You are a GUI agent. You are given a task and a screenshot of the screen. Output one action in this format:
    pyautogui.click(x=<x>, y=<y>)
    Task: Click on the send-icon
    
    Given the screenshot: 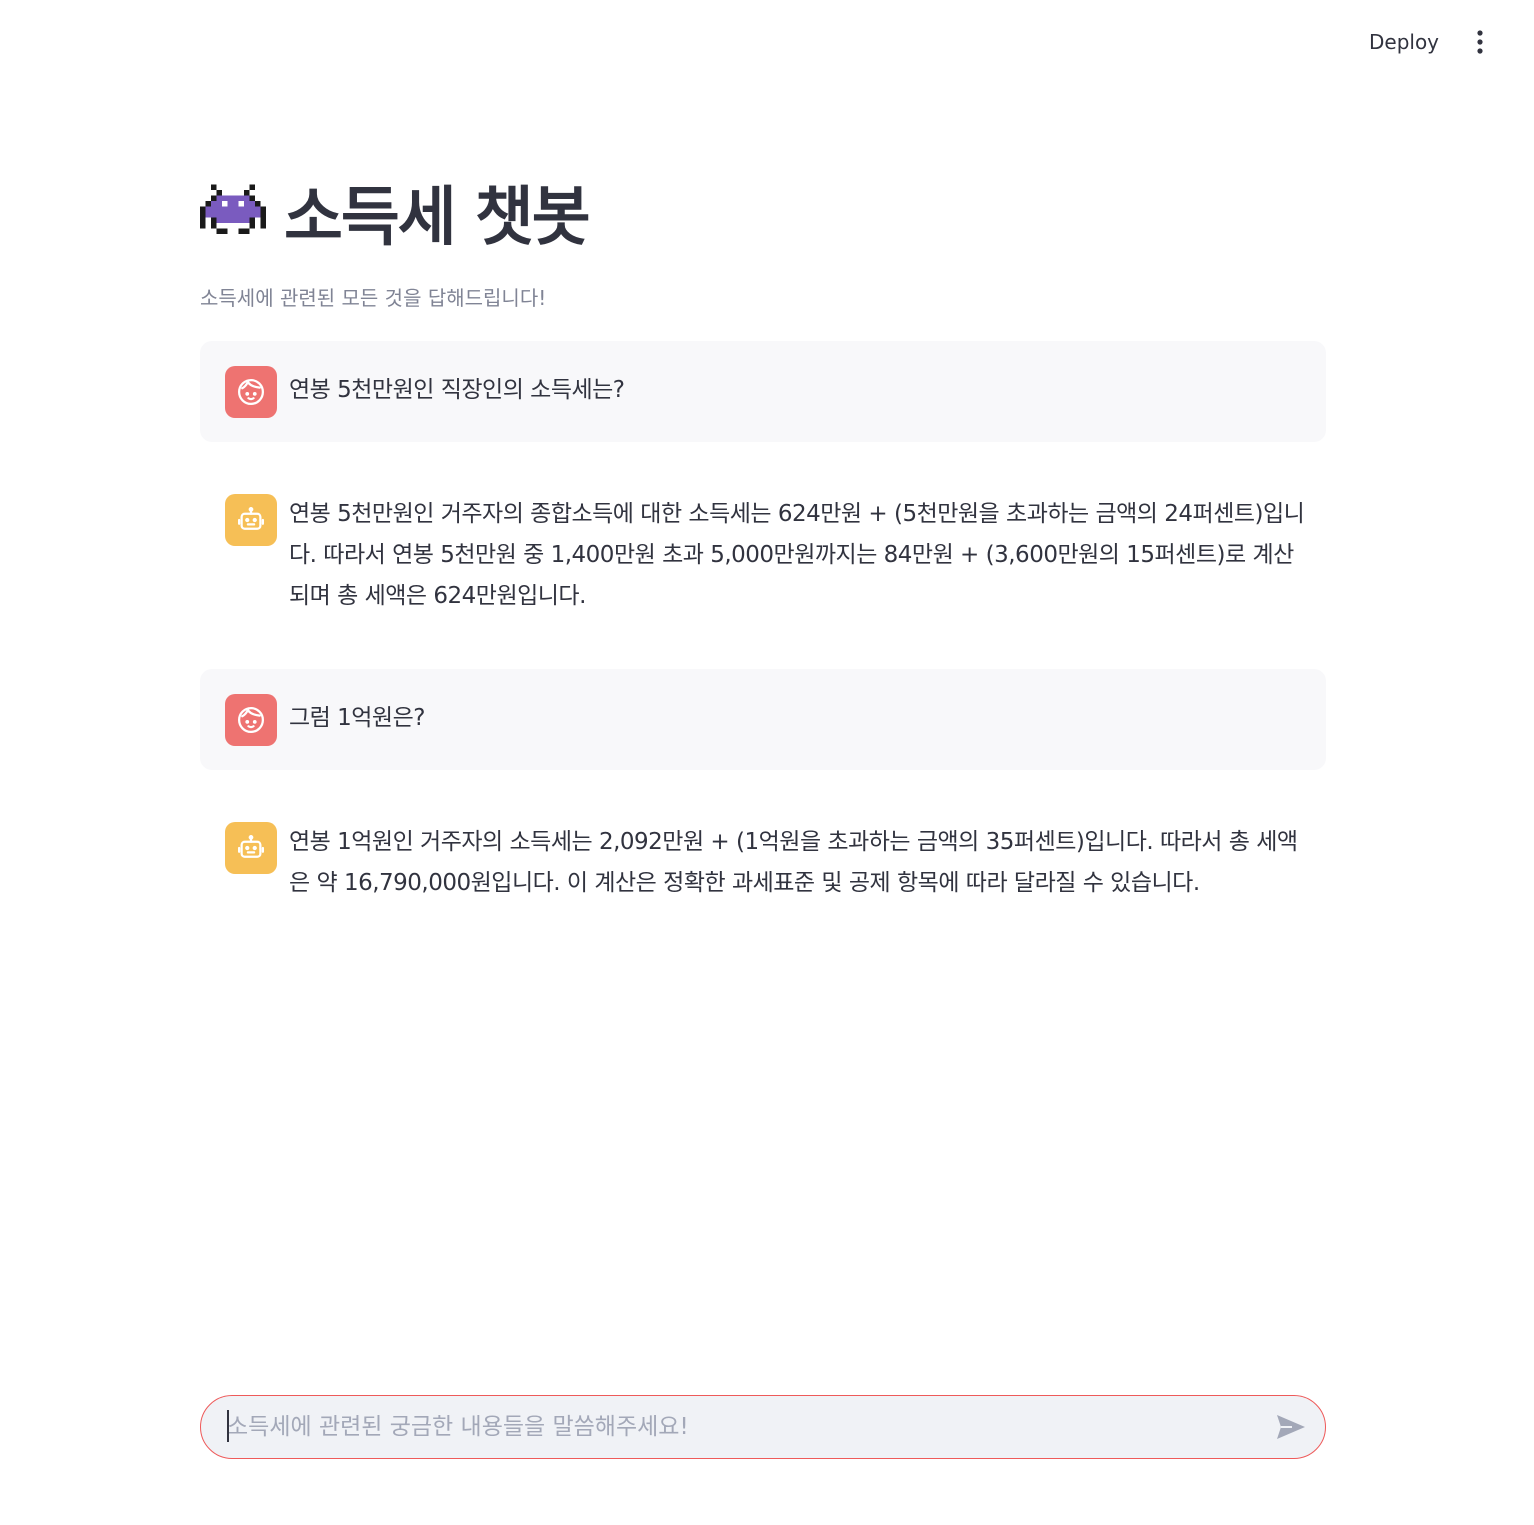 What is the action you would take?
    pyautogui.click(x=1291, y=1427)
    